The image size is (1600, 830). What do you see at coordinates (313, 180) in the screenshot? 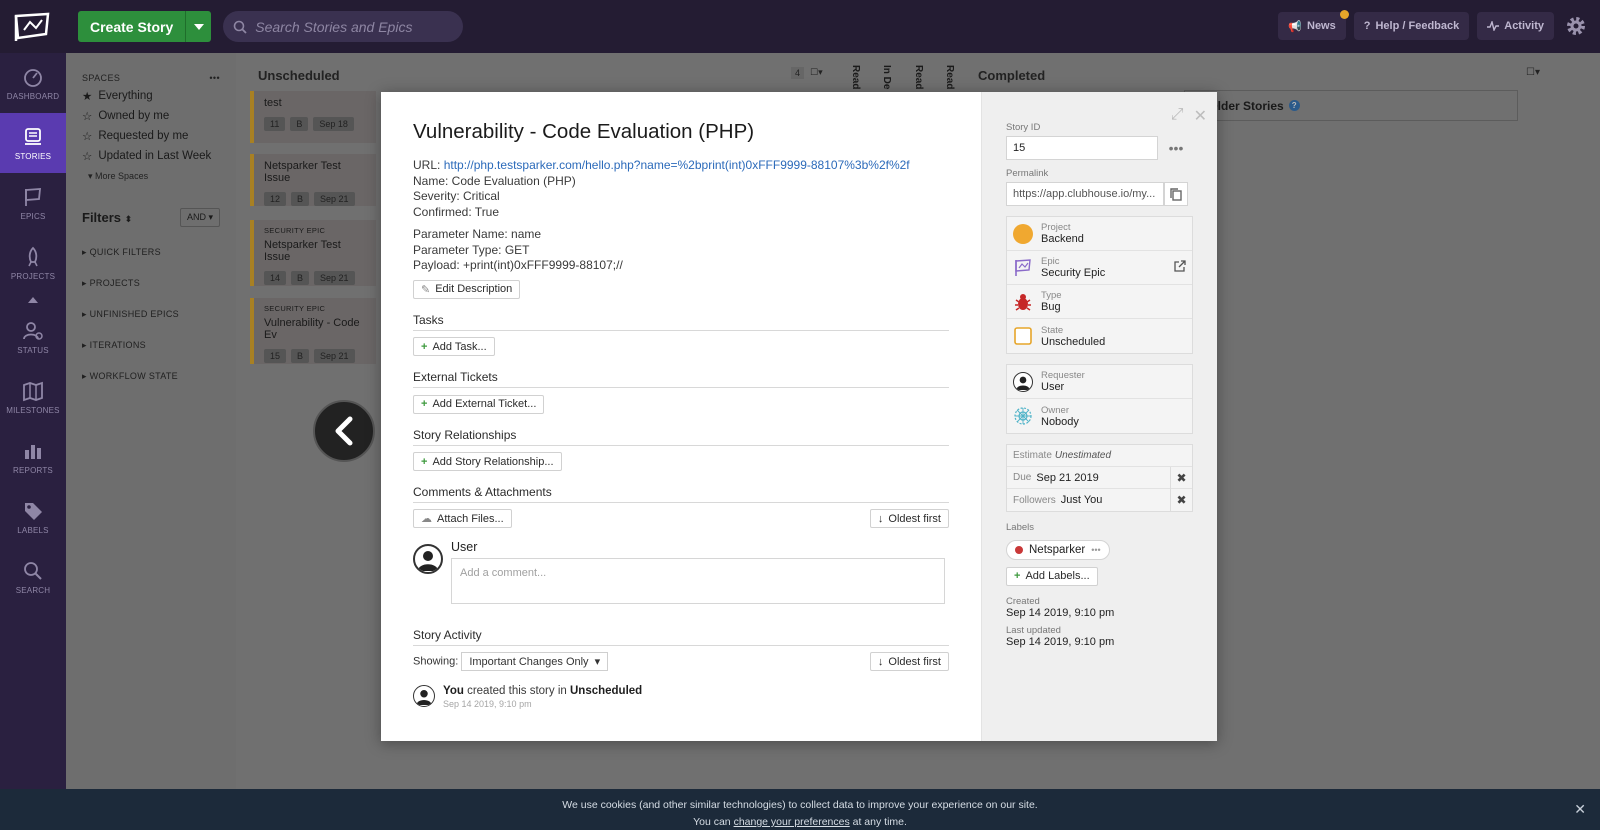
I see `story-card: Netsparker Test Issue 12 B Sep 21` at bounding box center [313, 180].